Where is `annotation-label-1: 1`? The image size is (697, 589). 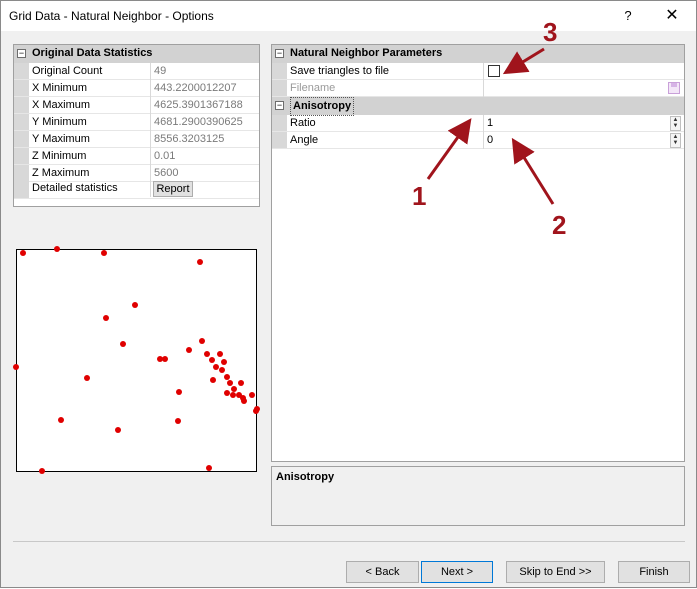
annotation-label-1: 1 is located at coordinates (419, 196).